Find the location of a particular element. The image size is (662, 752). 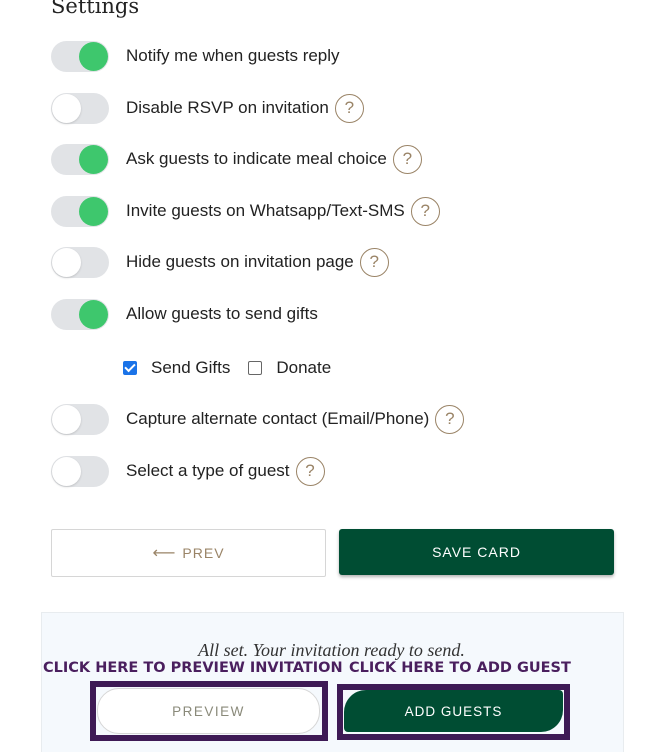

guest-type-label: Select a type of guest is located at coordinates (208, 470).